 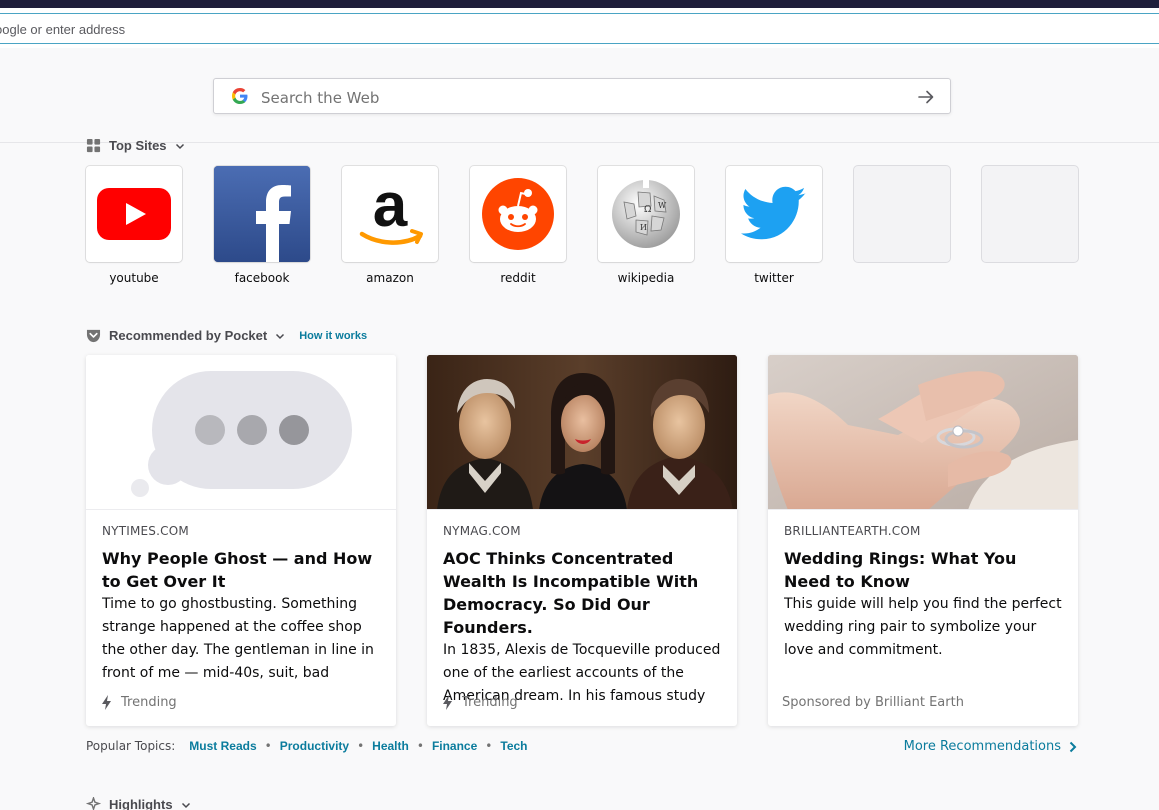 I want to click on top-site-label: reddit, so click(x=518, y=278).